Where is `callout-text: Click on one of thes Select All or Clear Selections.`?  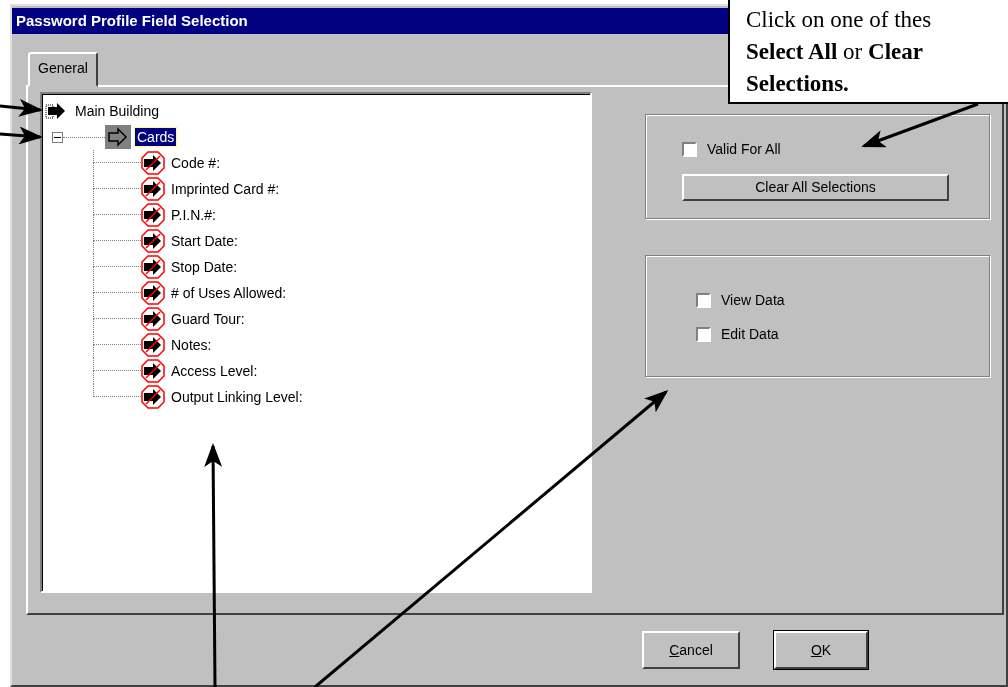
callout-text: Click on one of thes Select All or Clear Selections. is located at coordinates (868, 52).